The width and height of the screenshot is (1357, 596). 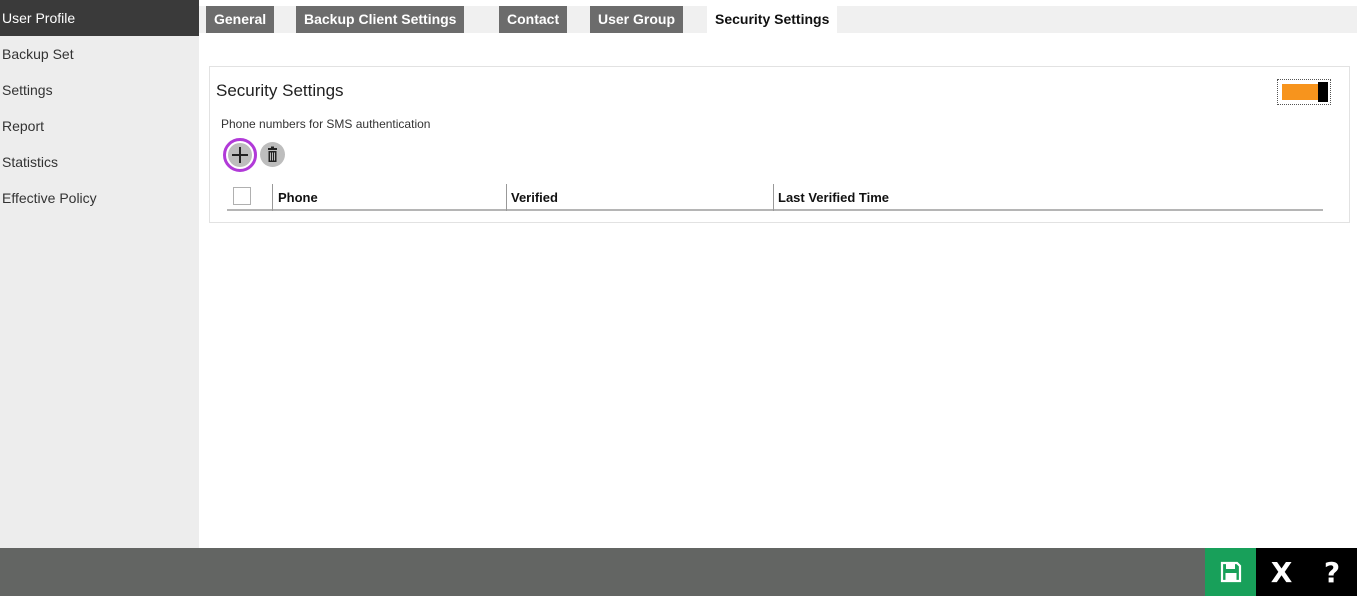 I want to click on sms-phone-label: Phone numbers for SMS authentication, so click(x=326, y=124).